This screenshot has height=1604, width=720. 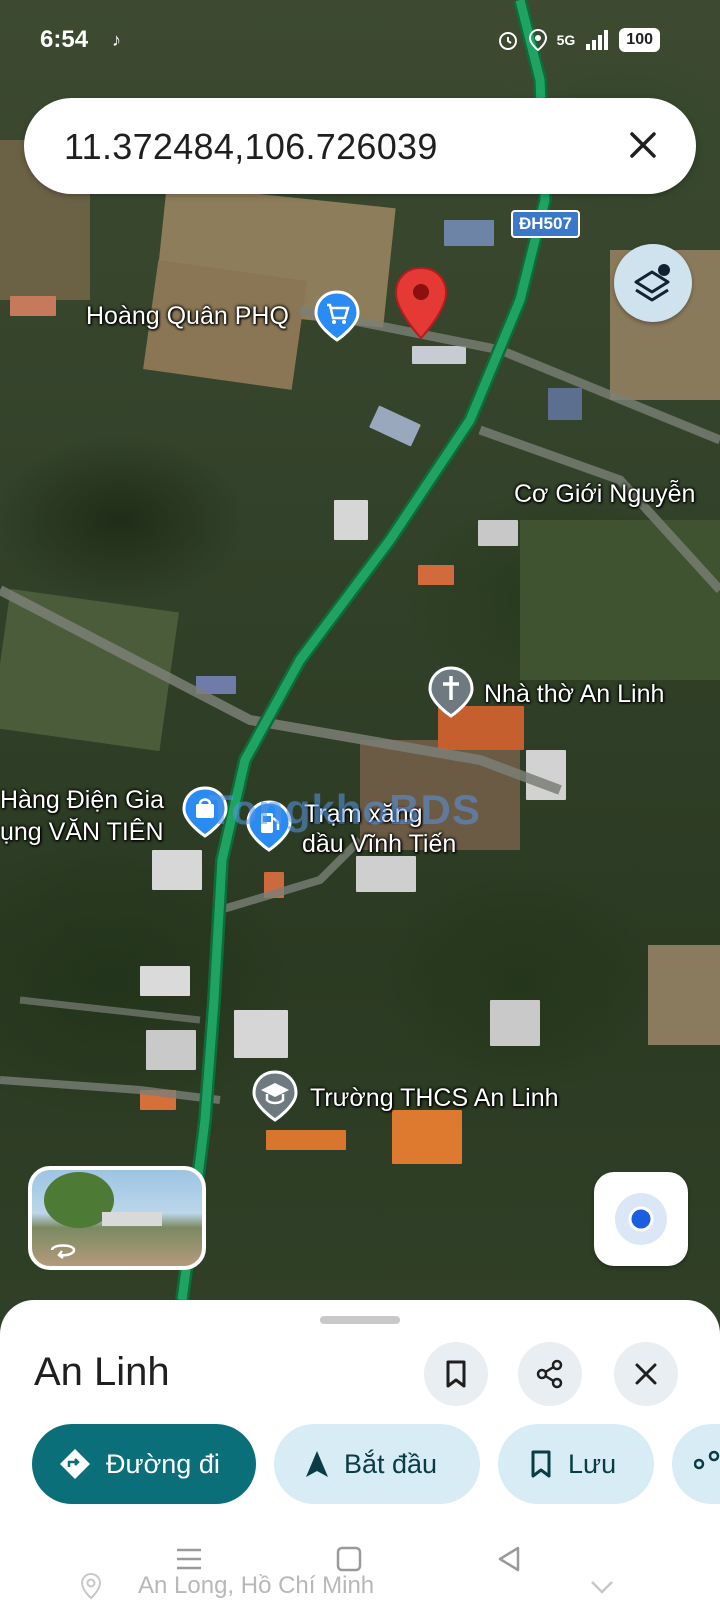 I want to click on status-icons: 5G 100, so click(x=578, y=40).